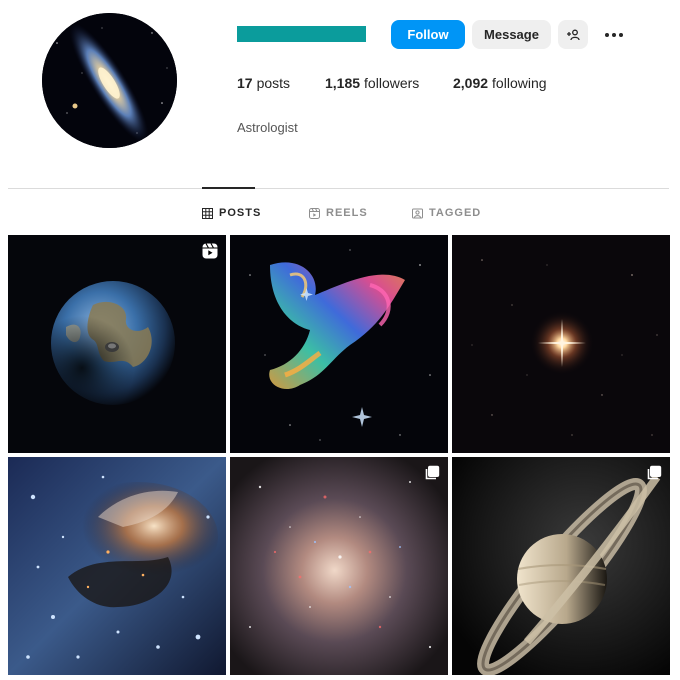 The image size is (680, 680). I want to click on suggest-button, so click(573, 34).